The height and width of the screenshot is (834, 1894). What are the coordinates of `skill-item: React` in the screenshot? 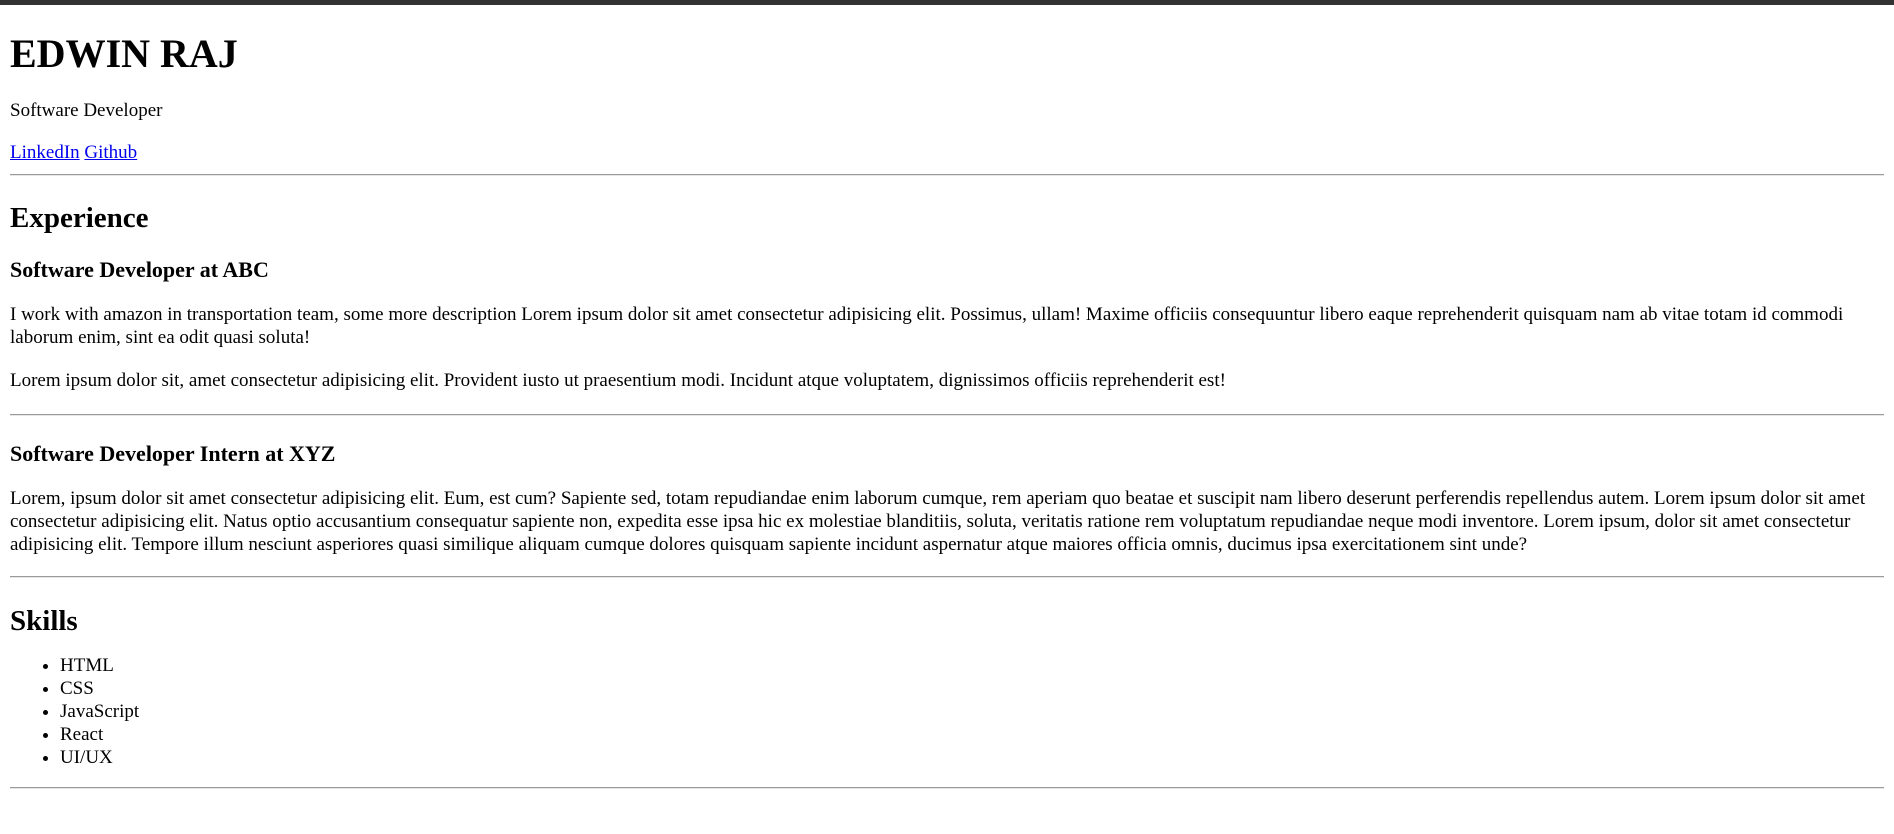 It's located at (972, 734).